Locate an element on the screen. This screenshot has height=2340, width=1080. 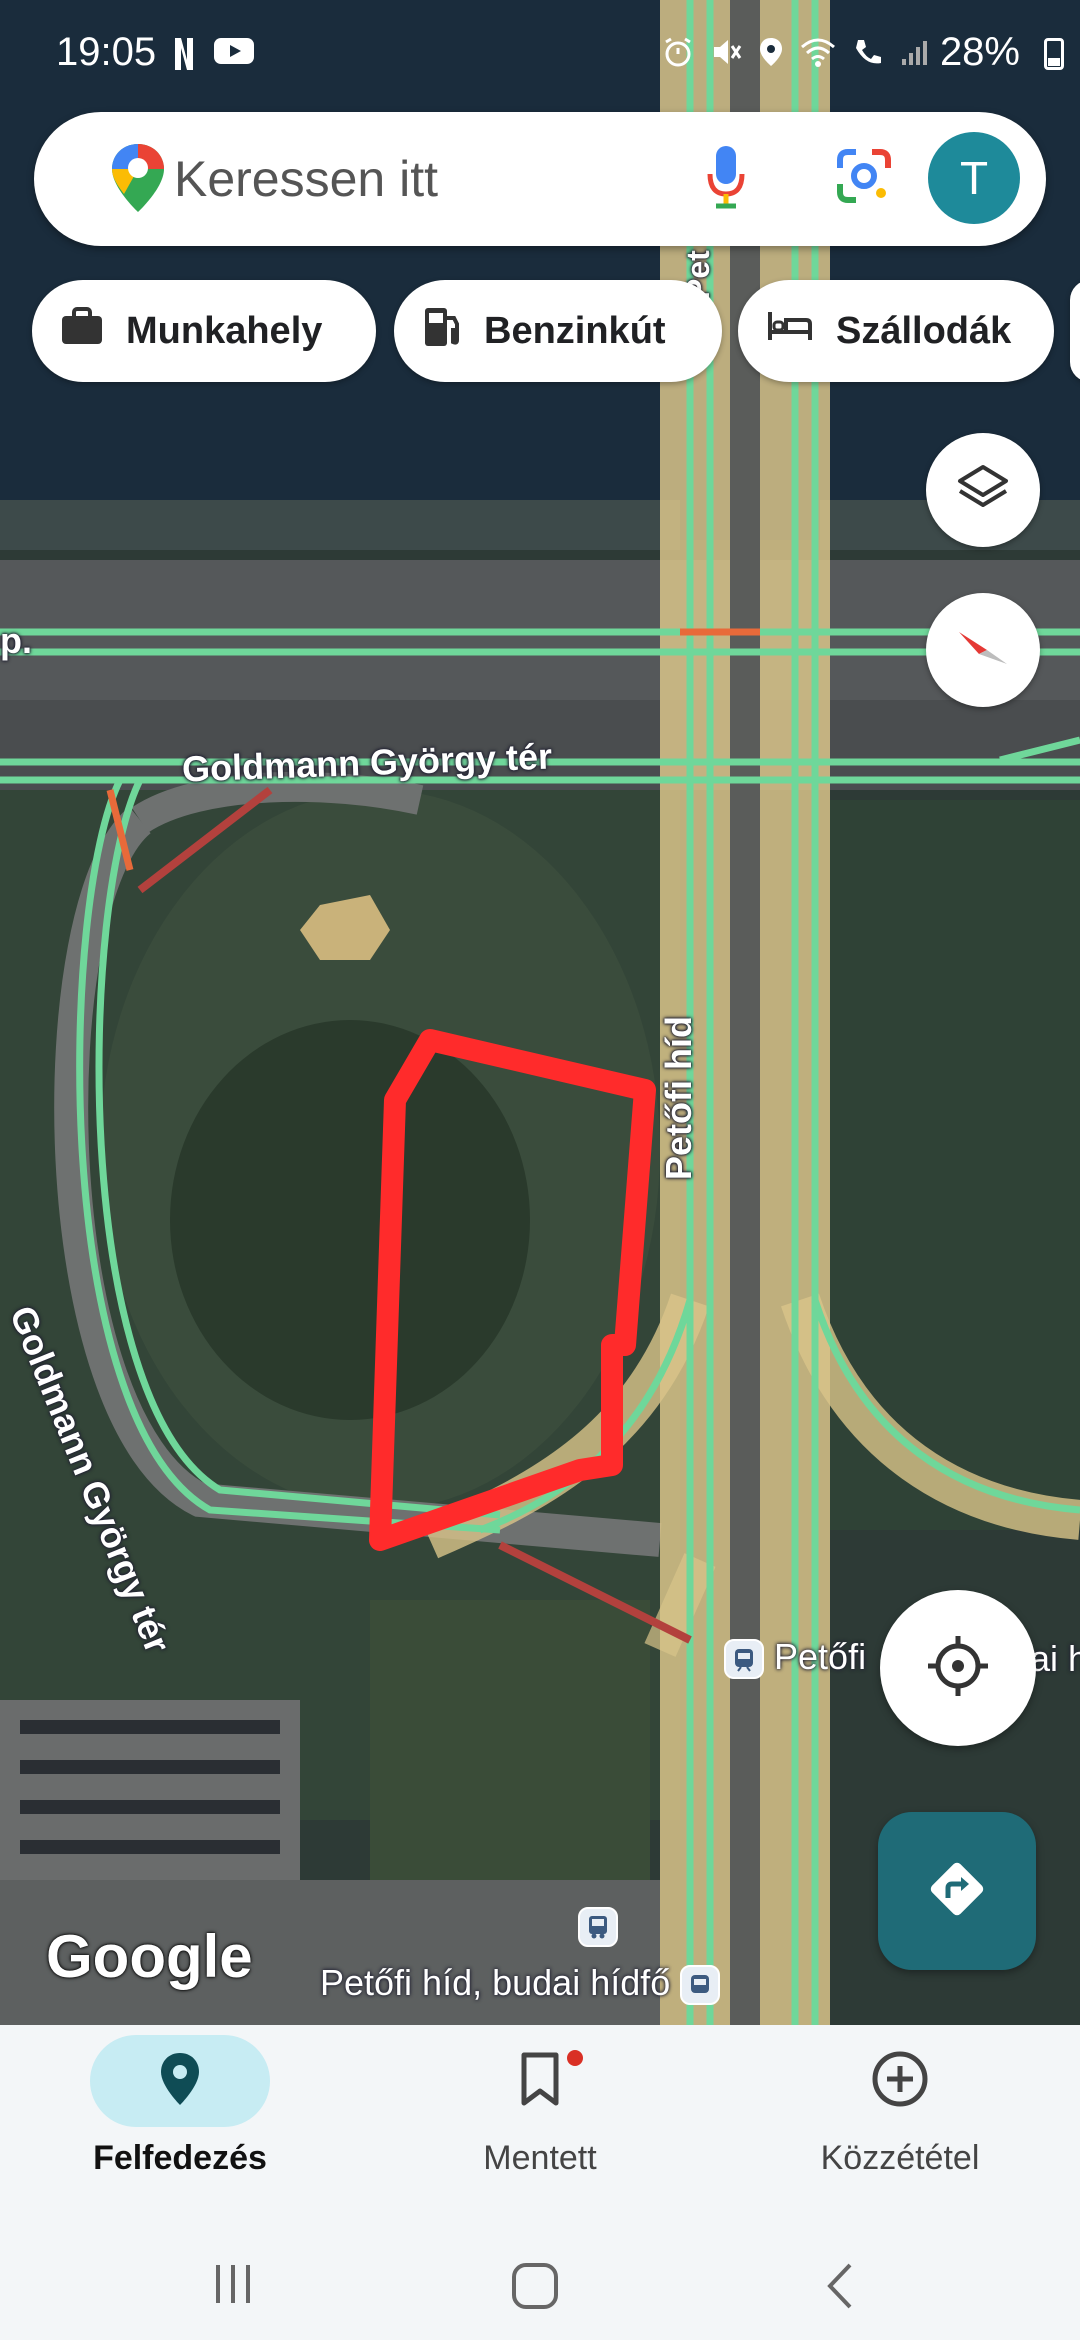
bridge-label: Petőfi híd is located at coordinates (678, 1098).